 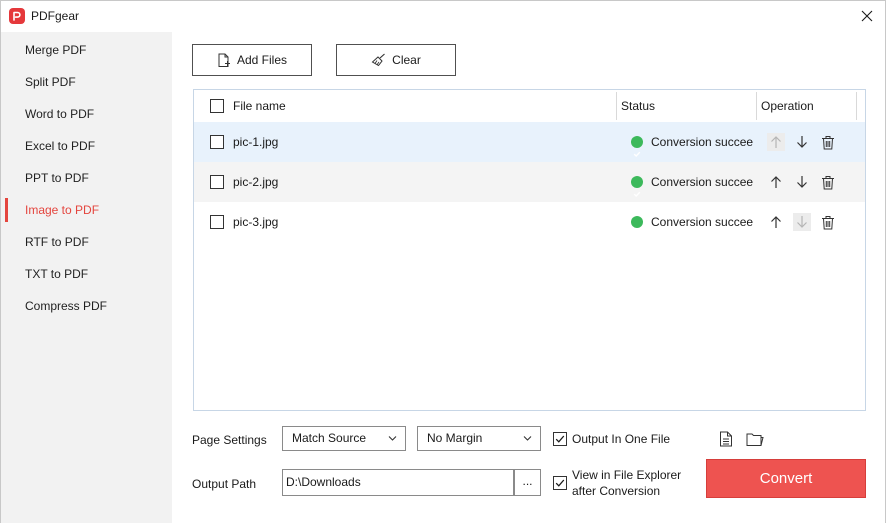 What do you see at coordinates (86, 82) in the screenshot?
I see `sidebar-item-split-pdf: Split PDF` at bounding box center [86, 82].